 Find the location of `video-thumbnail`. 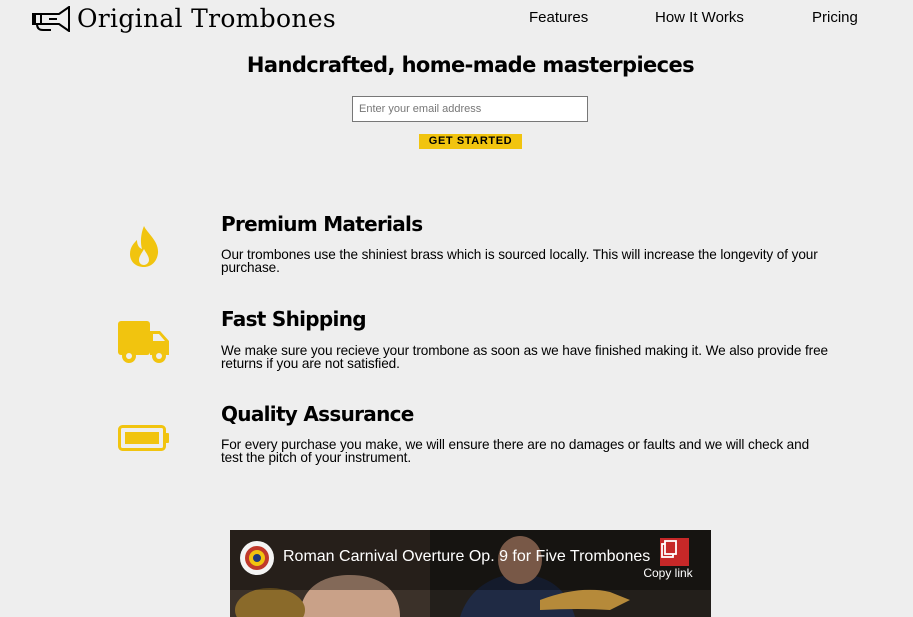

video-thumbnail is located at coordinates (470, 573).